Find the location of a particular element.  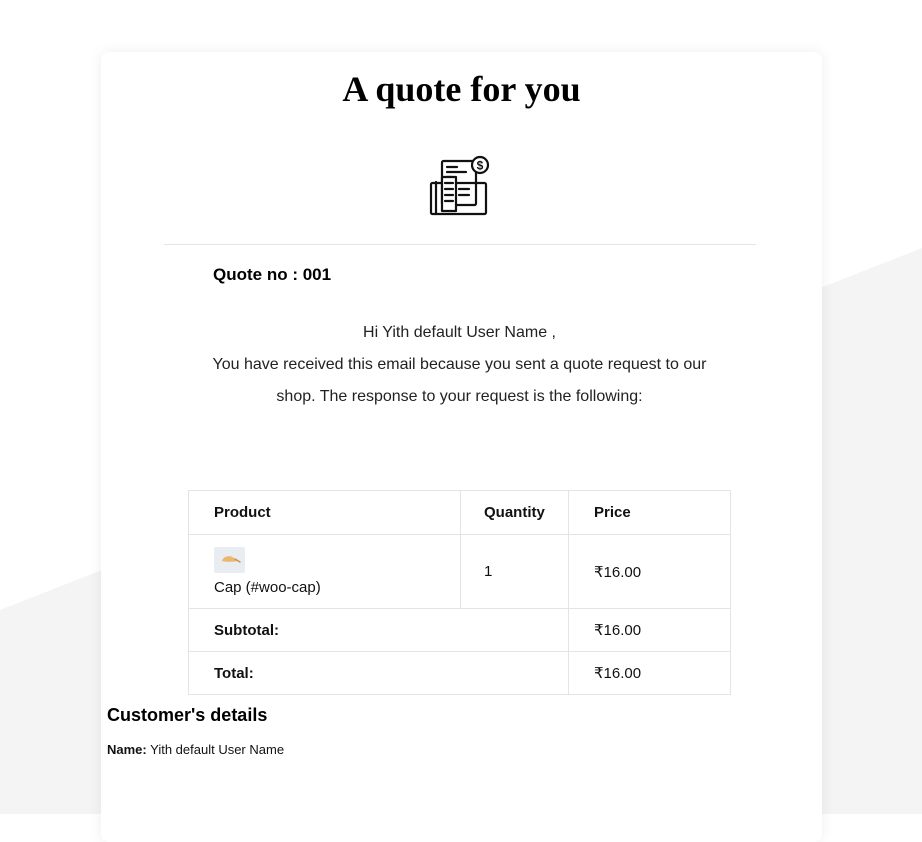

quantity-cell: 1 is located at coordinates (514, 571).